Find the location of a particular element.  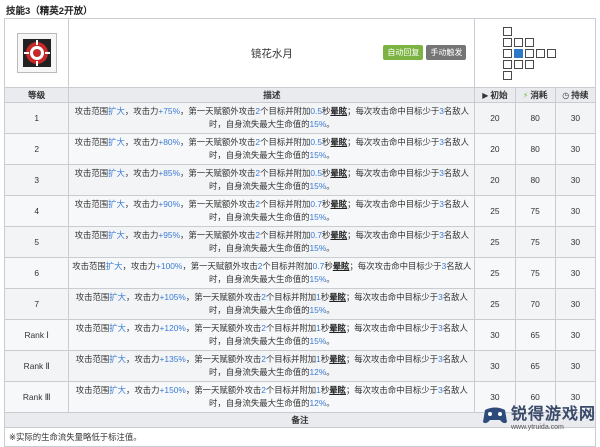

description-fragment: 12% is located at coordinates (318, 372).